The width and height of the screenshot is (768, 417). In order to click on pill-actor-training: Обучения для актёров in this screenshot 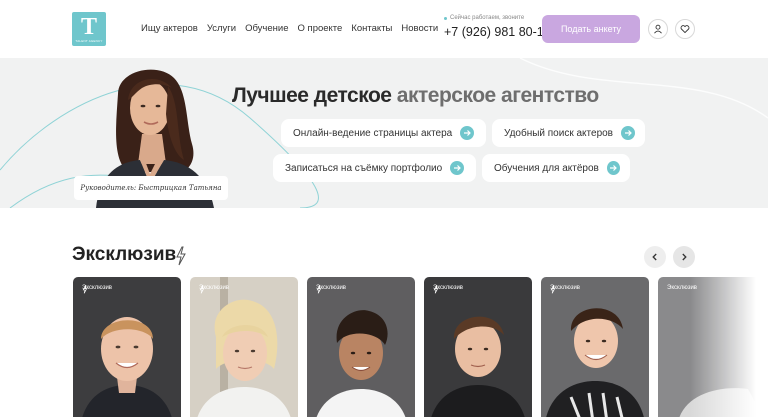, I will do `click(556, 168)`.